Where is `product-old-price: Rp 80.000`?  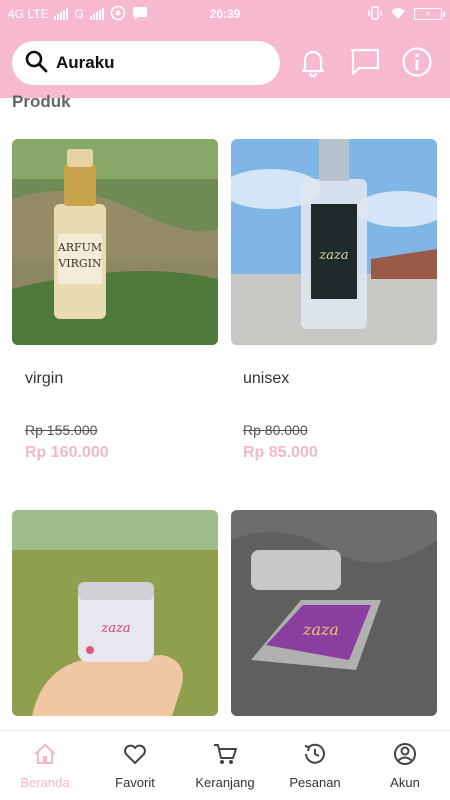 product-old-price: Rp 80.000 is located at coordinates (275, 430).